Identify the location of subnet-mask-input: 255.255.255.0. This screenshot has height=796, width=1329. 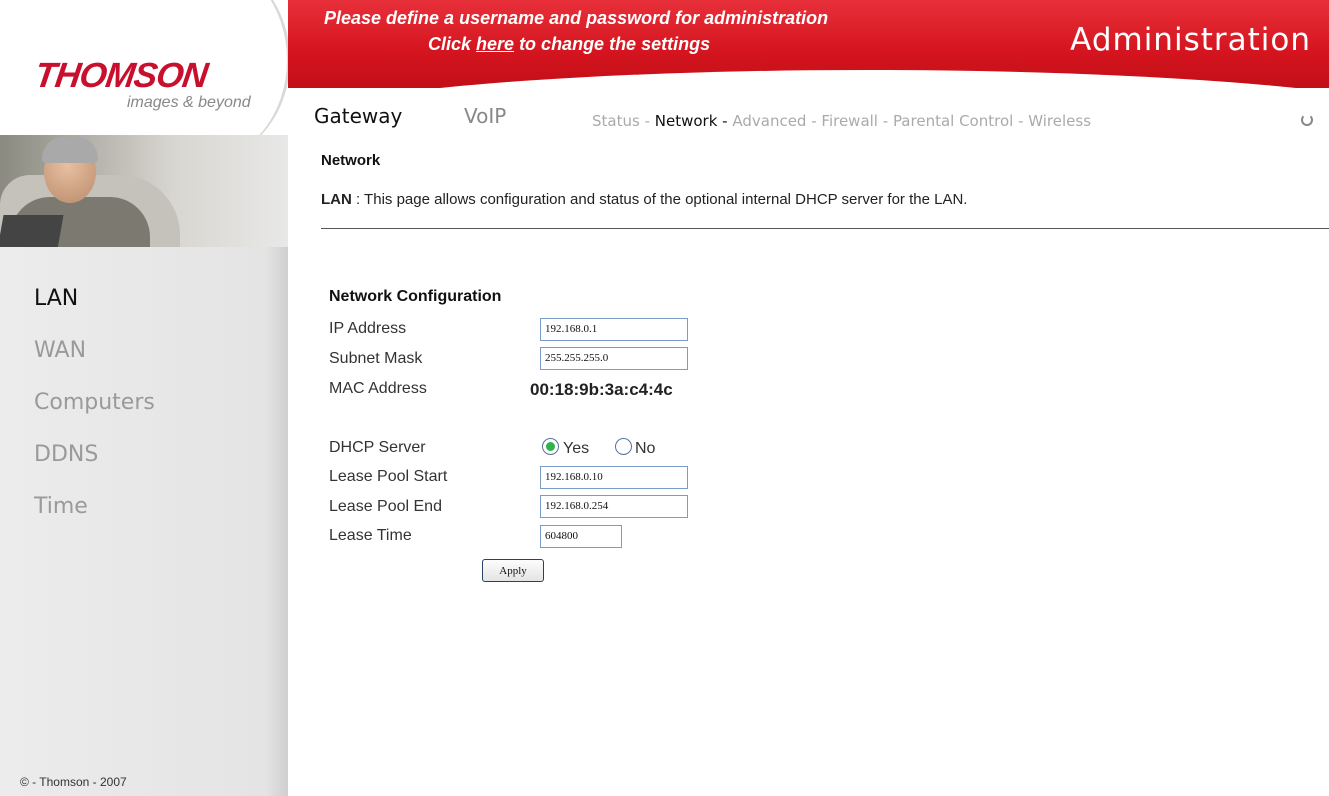
(614, 358).